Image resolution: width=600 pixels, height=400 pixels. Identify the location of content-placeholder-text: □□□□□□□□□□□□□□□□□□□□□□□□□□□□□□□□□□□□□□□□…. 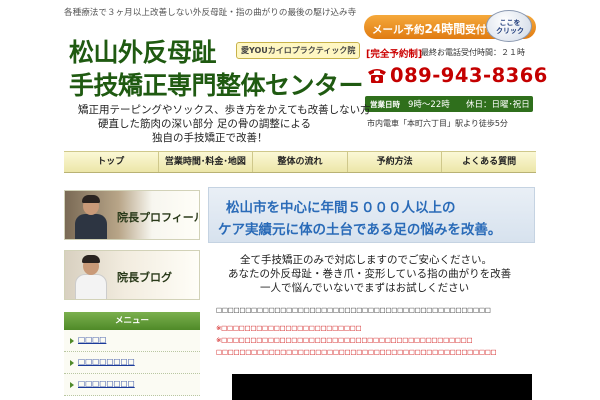
(353, 310).